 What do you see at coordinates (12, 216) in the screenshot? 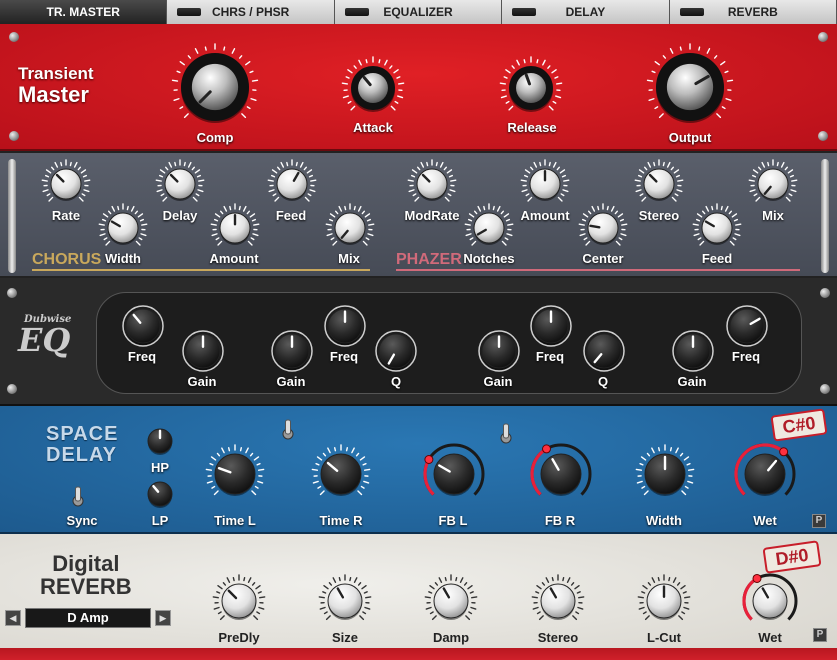
I see `left-rail` at bounding box center [12, 216].